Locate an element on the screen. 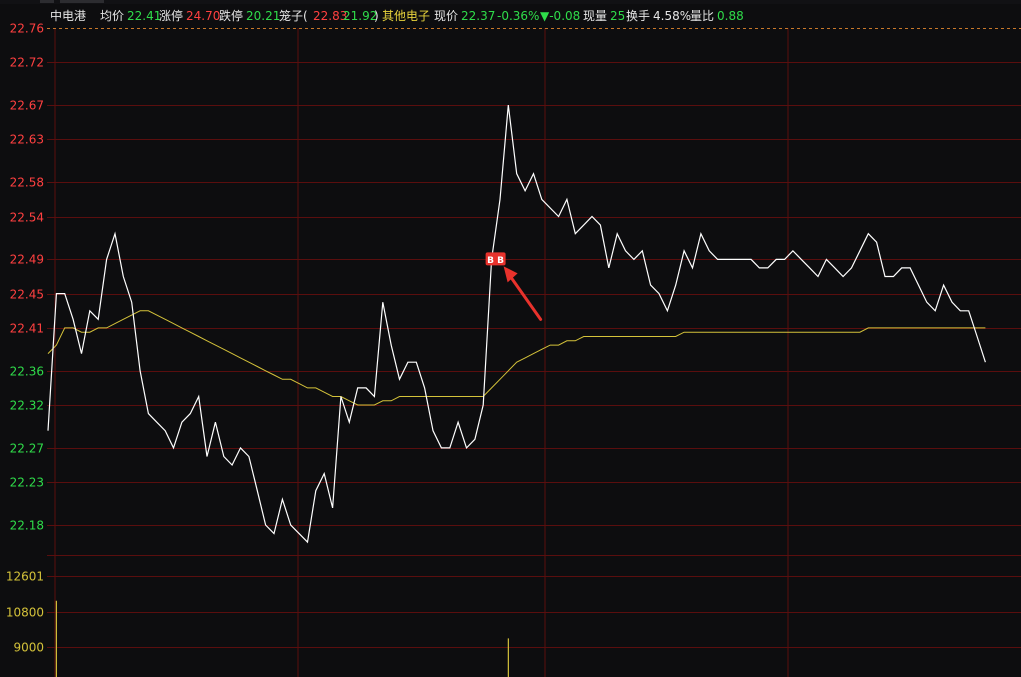  buy-marker: B B is located at coordinates (495, 259).